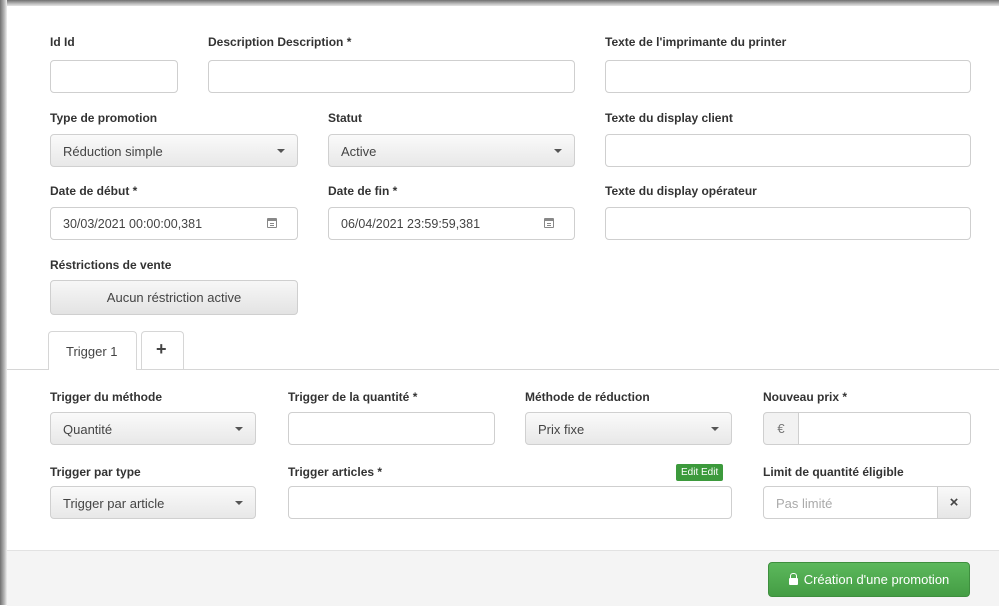  I want to click on reduction-method-label: Méthode de réduction, so click(587, 397).